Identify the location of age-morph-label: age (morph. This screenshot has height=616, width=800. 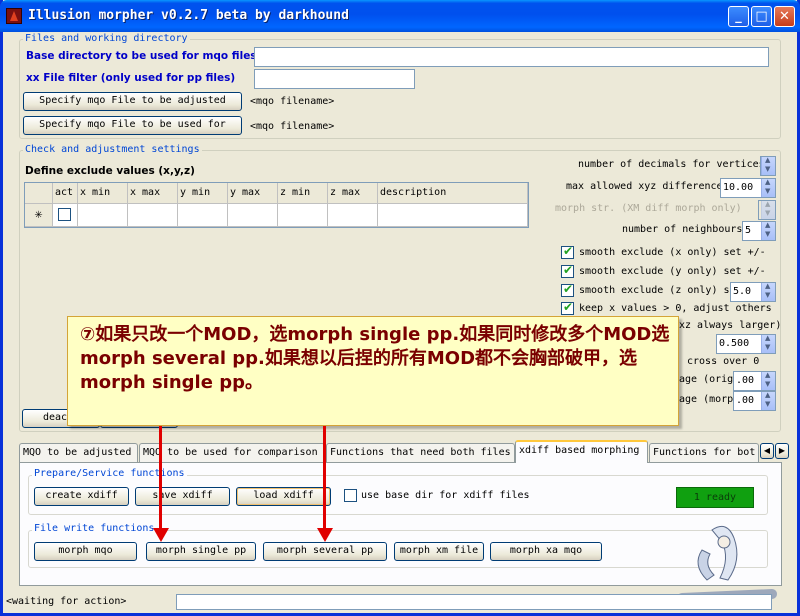
(709, 399).